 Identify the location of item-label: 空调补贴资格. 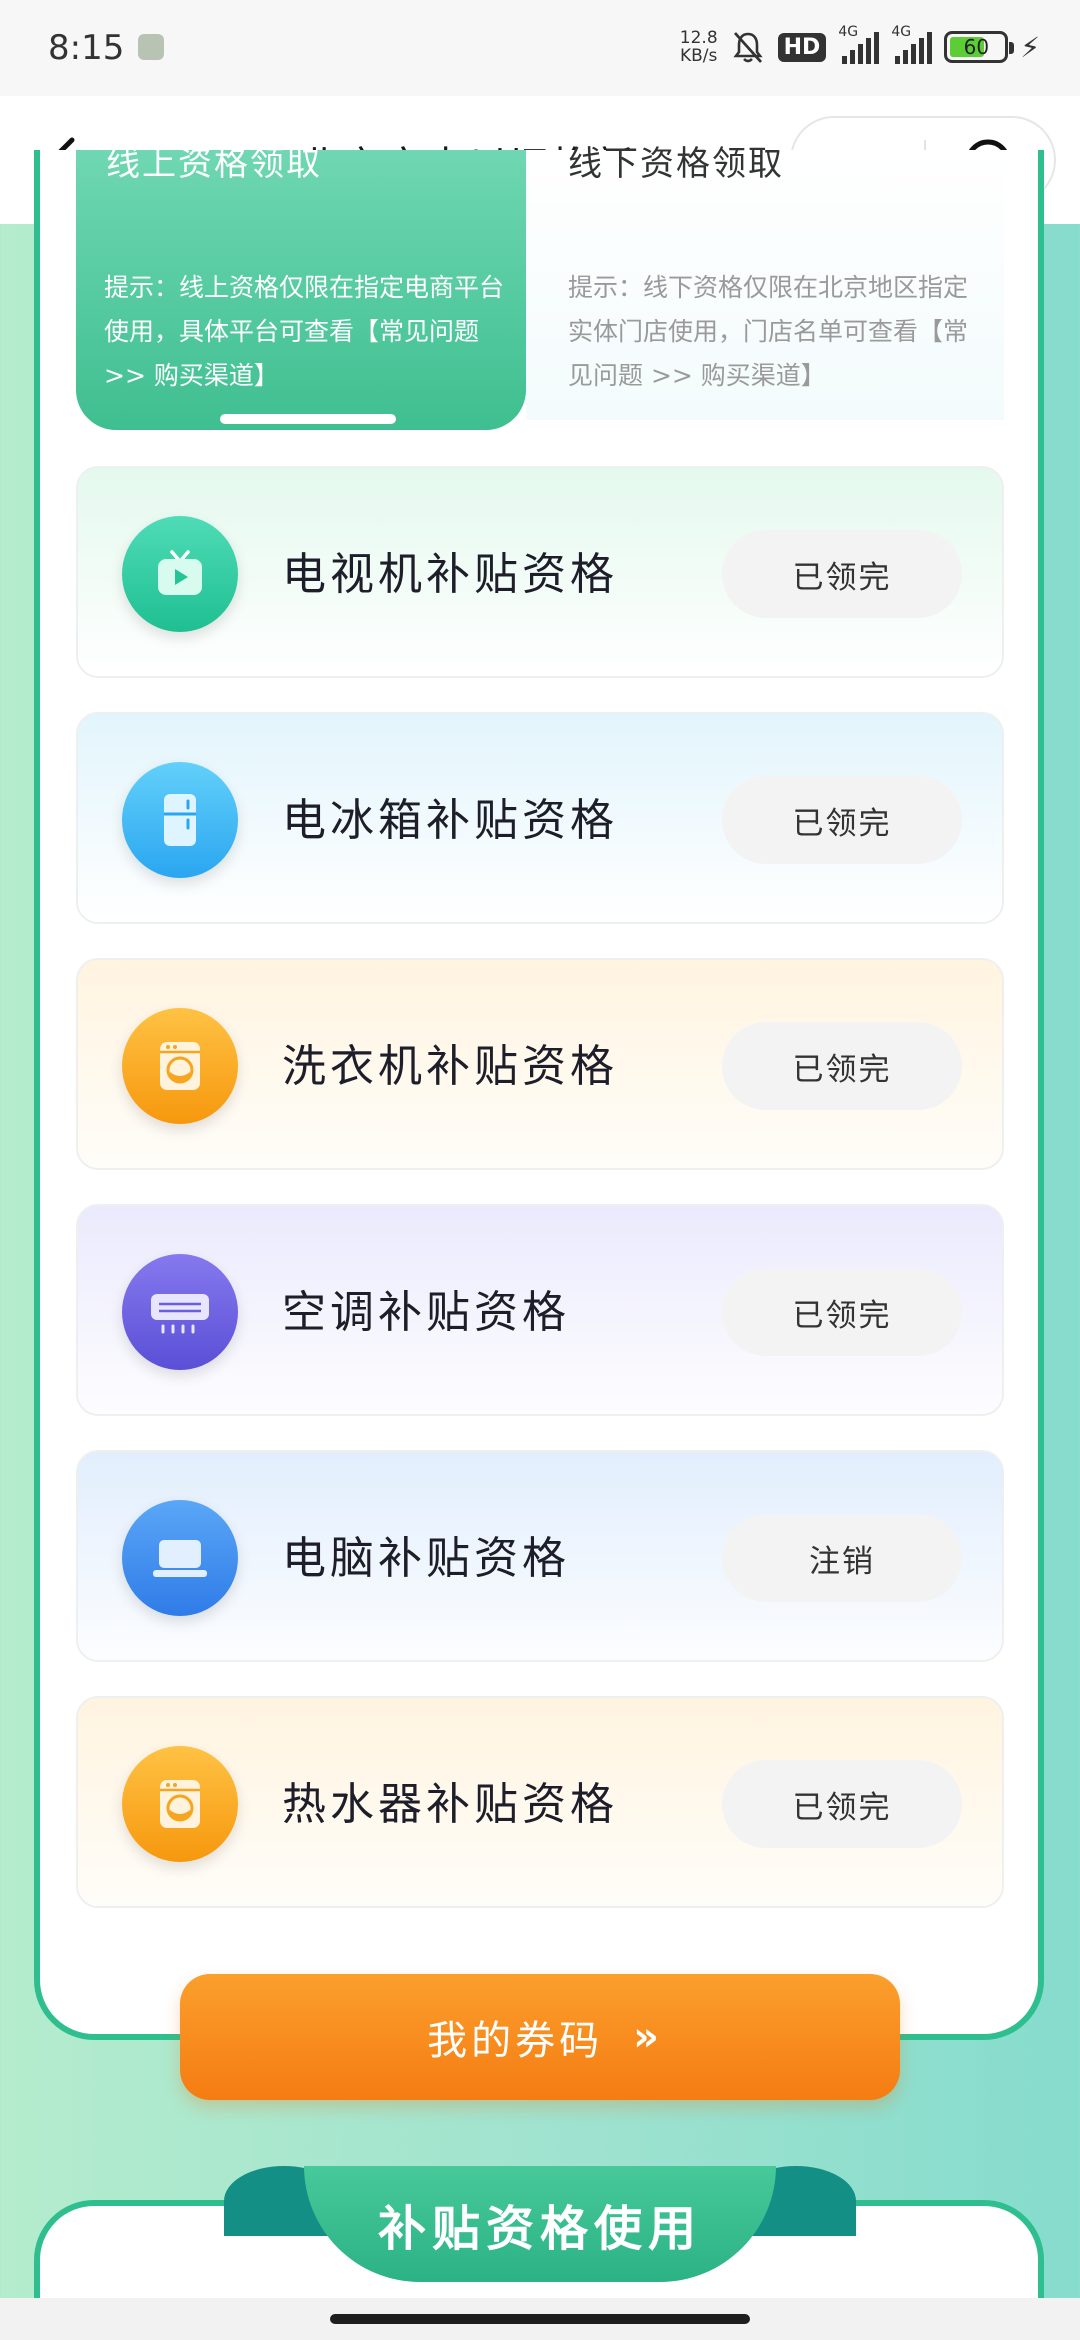
(426, 1312).